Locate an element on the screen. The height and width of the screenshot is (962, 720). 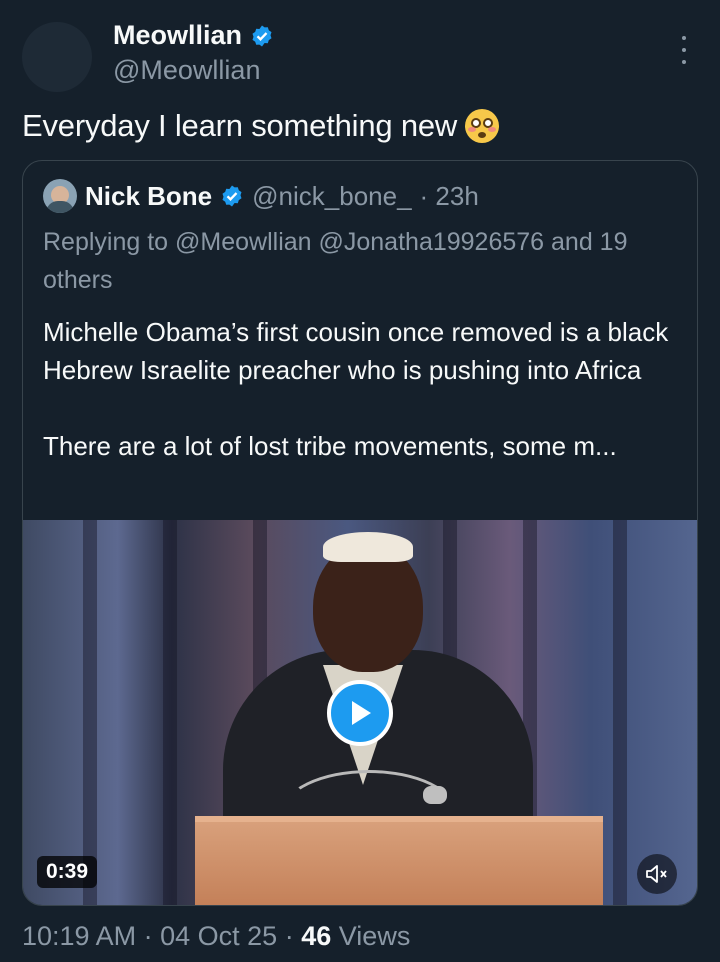
tweet-date: 04 Oct 25 is located at coordinates (218, 936).